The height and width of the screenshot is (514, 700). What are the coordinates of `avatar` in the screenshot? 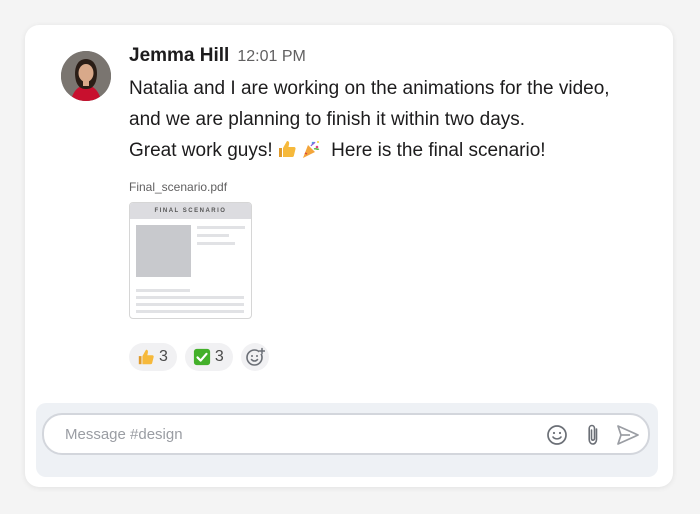 It's located at (86, 76).